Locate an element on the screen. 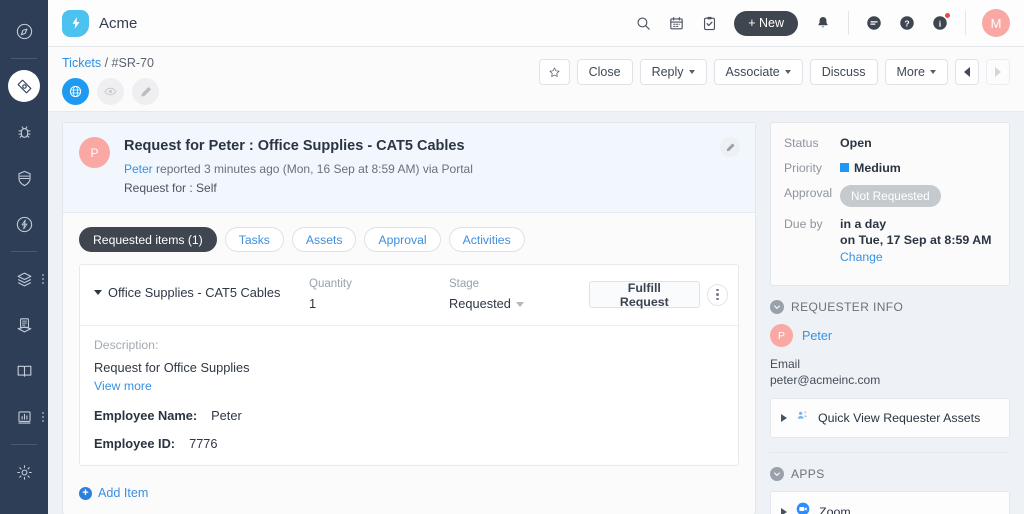 Image resolution: width=1024 pixels, height=514 pixels. reply-button: Reply is located at coordinates (673, 72).